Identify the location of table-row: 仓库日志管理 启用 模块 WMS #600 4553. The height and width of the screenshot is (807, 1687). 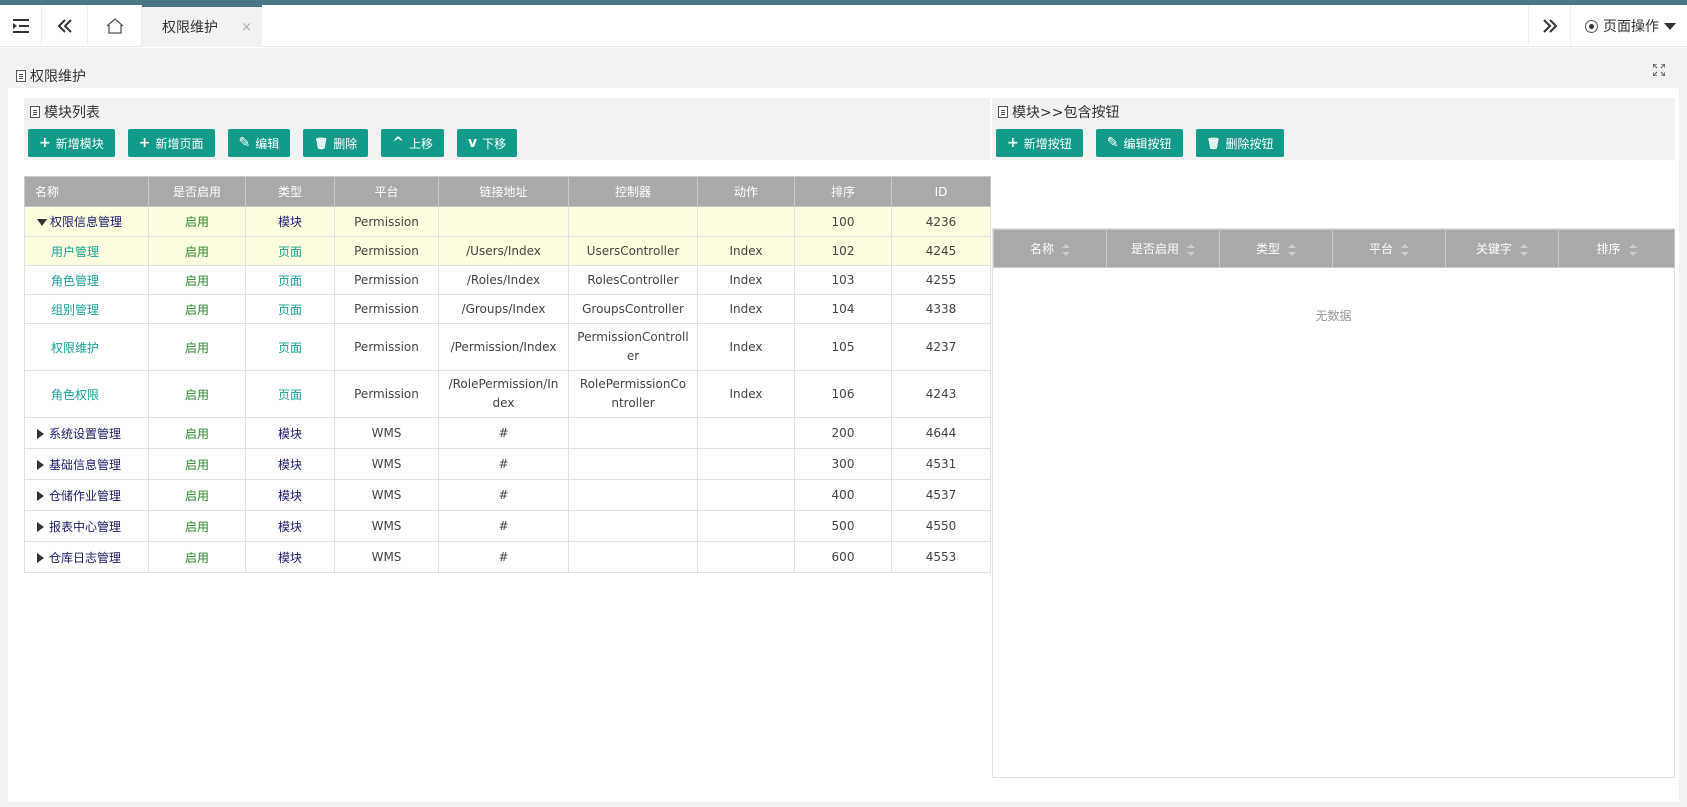
(507, 557).